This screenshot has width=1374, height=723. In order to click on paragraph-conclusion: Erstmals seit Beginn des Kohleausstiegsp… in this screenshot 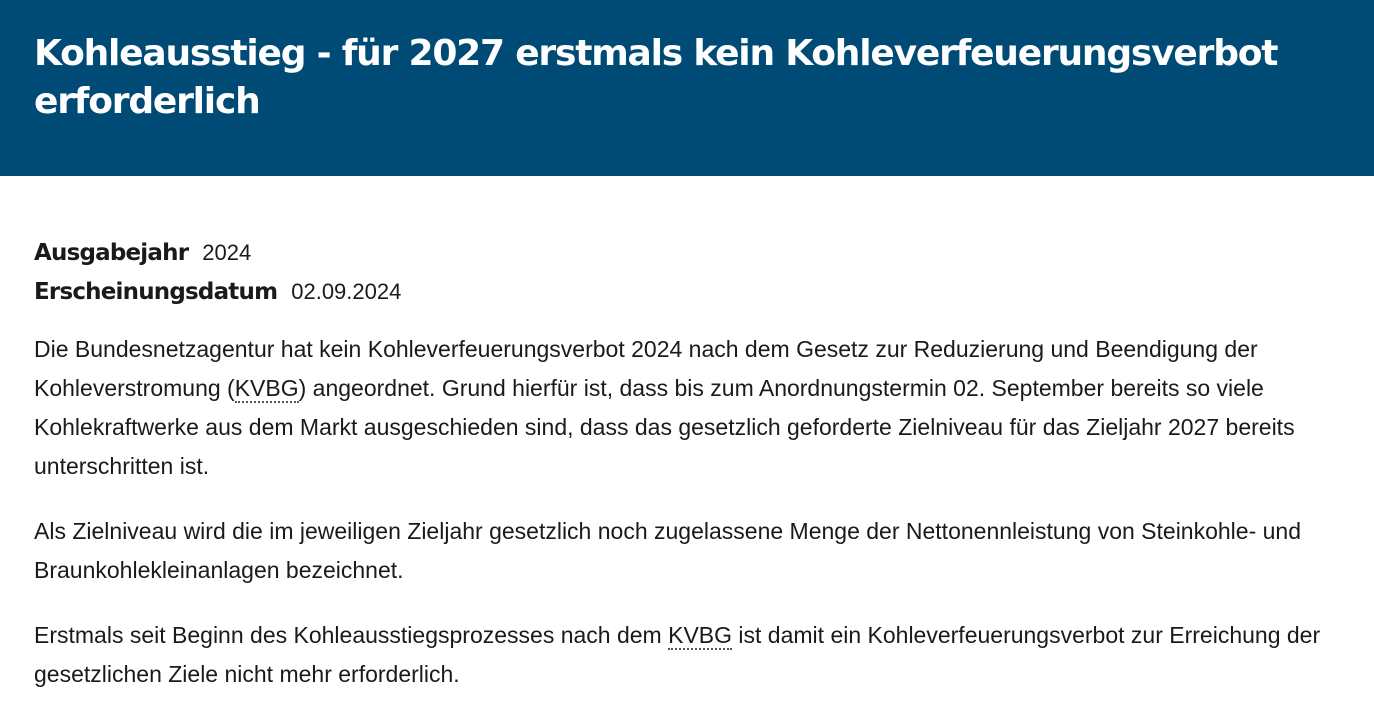, I will do `click(694, 655)`.